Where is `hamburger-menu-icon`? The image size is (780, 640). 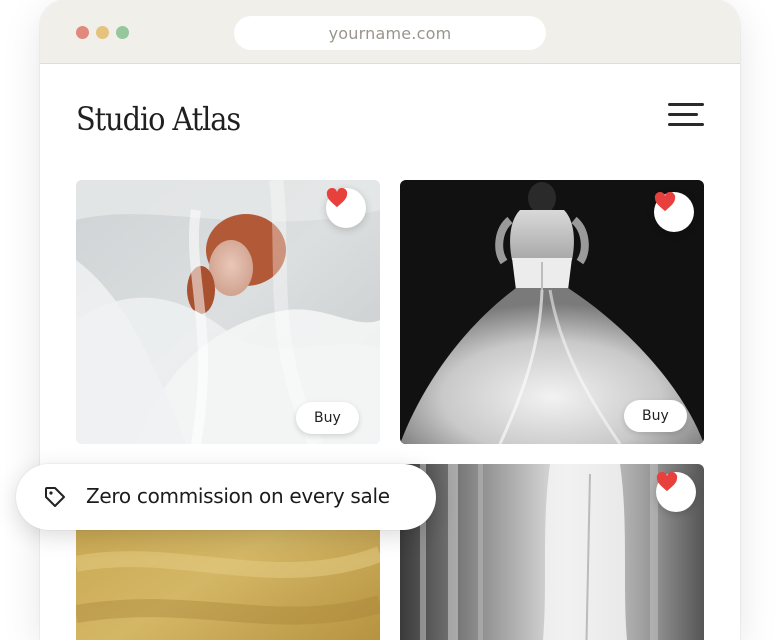
hamburger-menu-icon is located at coordinates (686, 115).